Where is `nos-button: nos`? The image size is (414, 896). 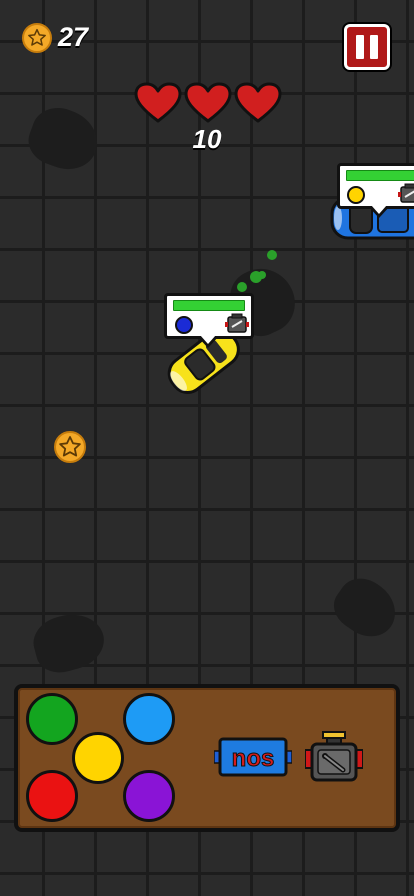
nos-button: nos is located at coordinates (253, 757).